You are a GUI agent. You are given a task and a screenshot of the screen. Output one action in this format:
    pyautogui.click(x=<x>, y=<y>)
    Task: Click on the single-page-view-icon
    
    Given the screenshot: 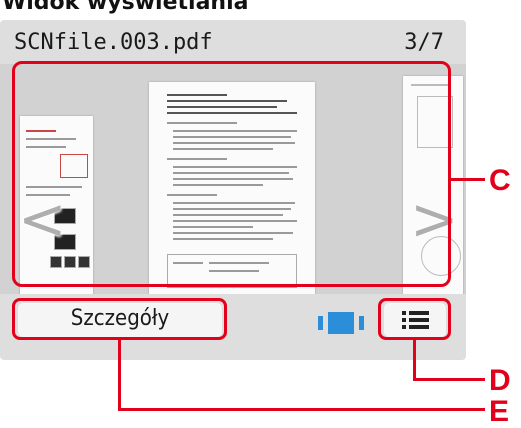 What is the action you would take?
    pyautogui.click(x=344, y=323)
    